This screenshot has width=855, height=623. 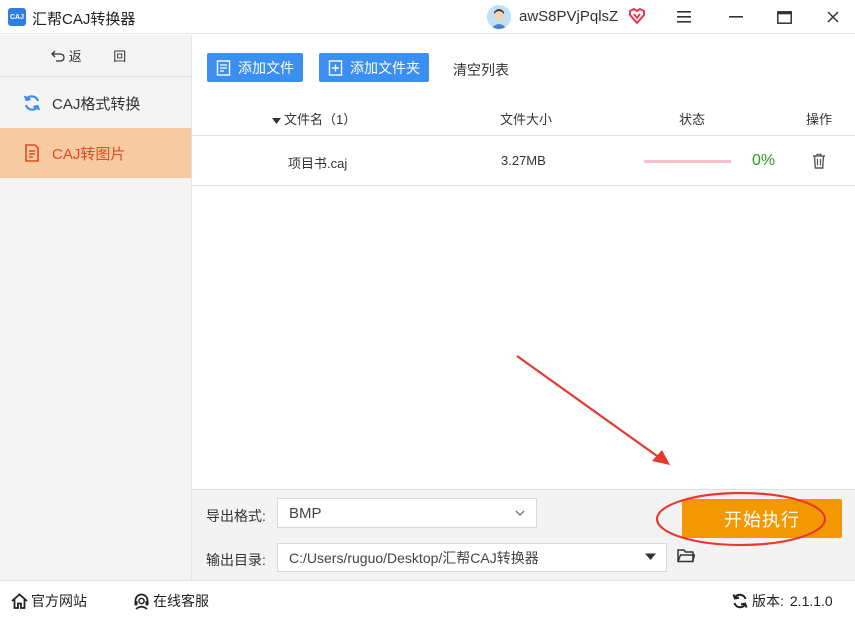 I want to click on app-title: 汇帮CAJ转换器, so click(x=84, y=19).